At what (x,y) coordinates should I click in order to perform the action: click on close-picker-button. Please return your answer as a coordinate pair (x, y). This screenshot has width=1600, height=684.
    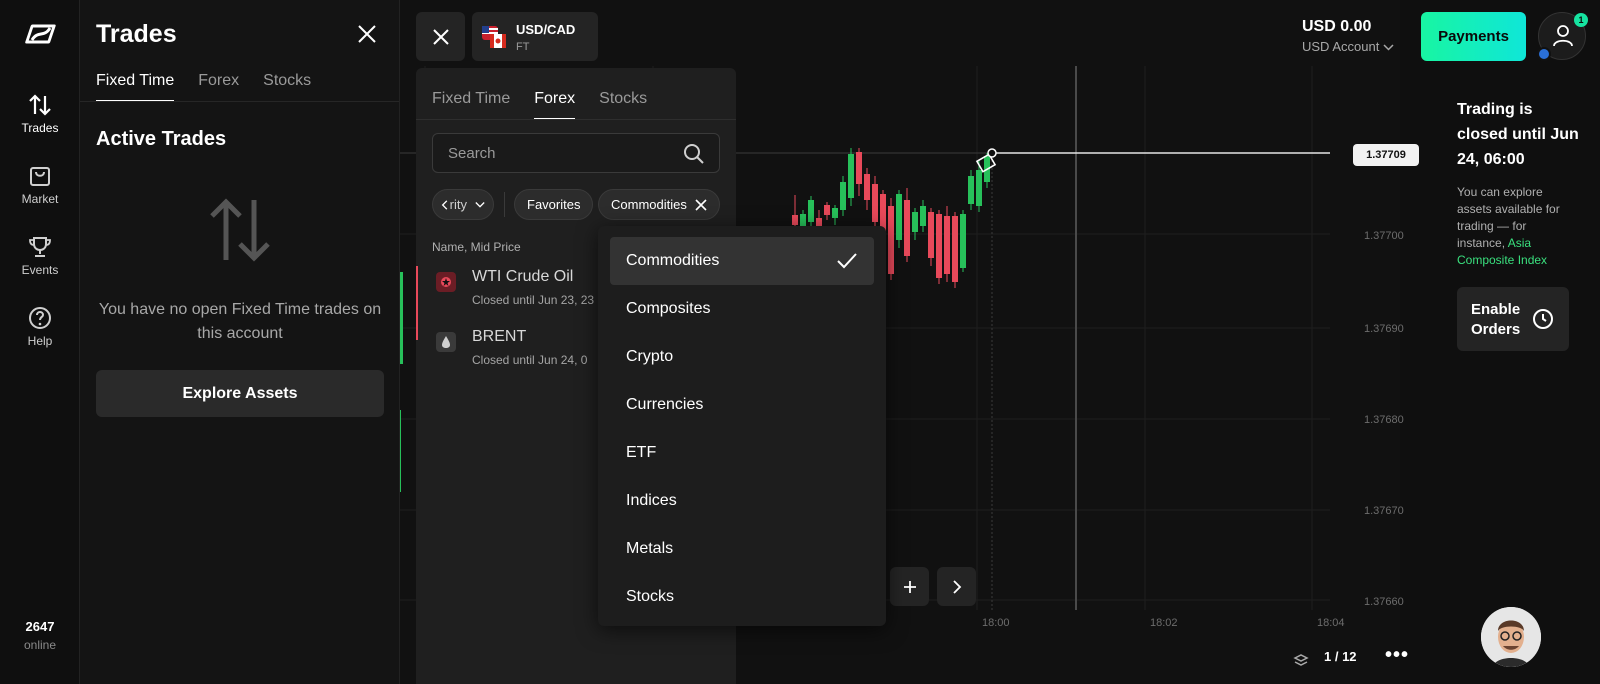
    Looking at the image, I should click on (440, 36).